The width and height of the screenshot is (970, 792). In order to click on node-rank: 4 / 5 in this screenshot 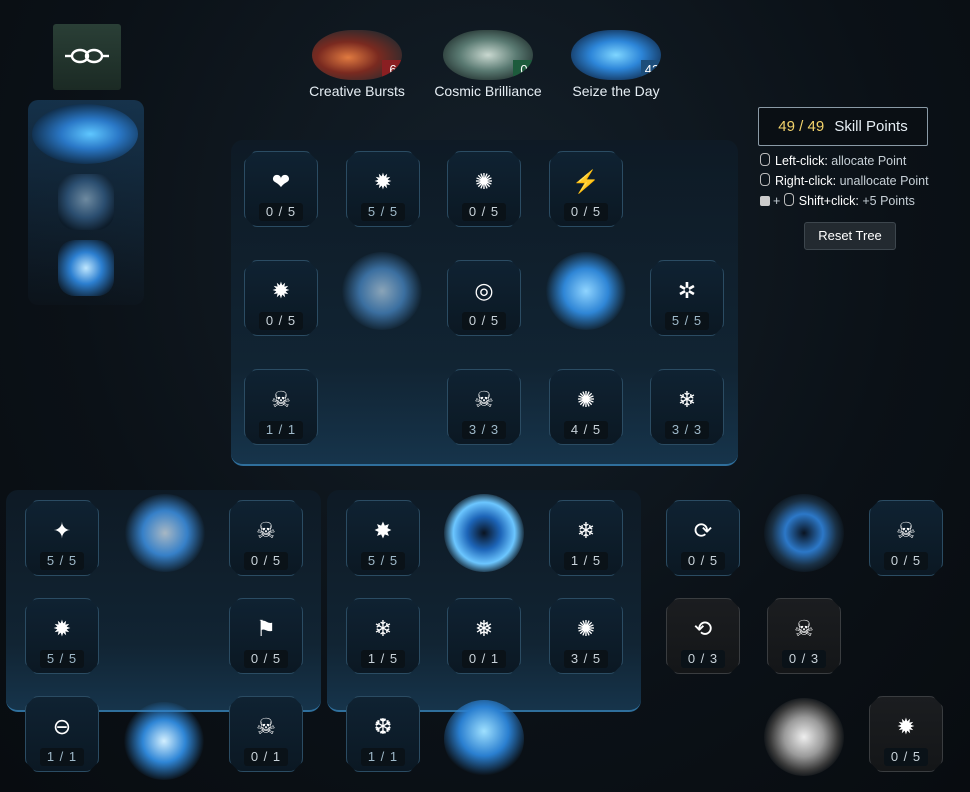, I will do `click(586, 430)`.